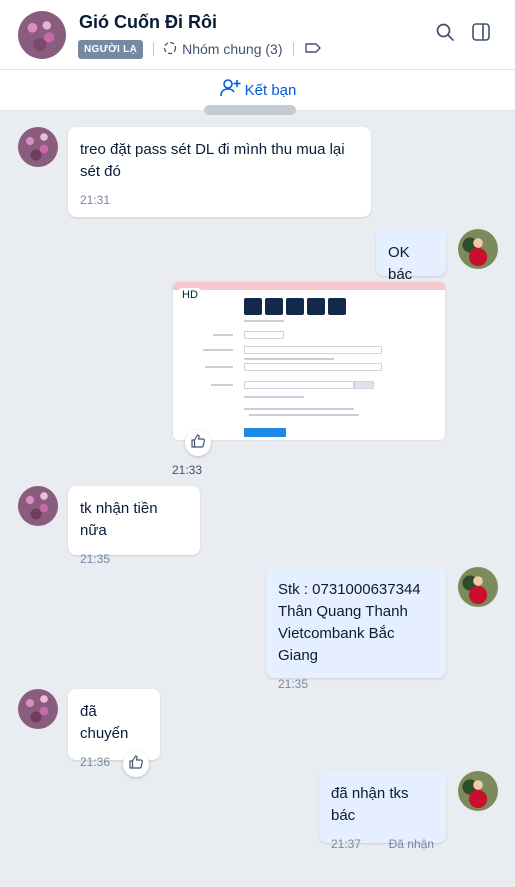 This screenshot has height=887, width=515. I want to click on delivery-status: Đã nhận, so click(411, 844).